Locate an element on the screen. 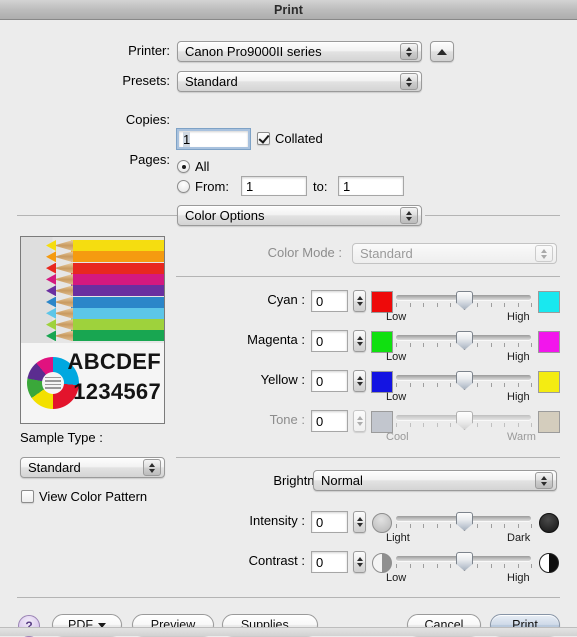 This screenshot has width=577, height=637. sample-type-label: Sample Type : is located at coordinates (61, 437).